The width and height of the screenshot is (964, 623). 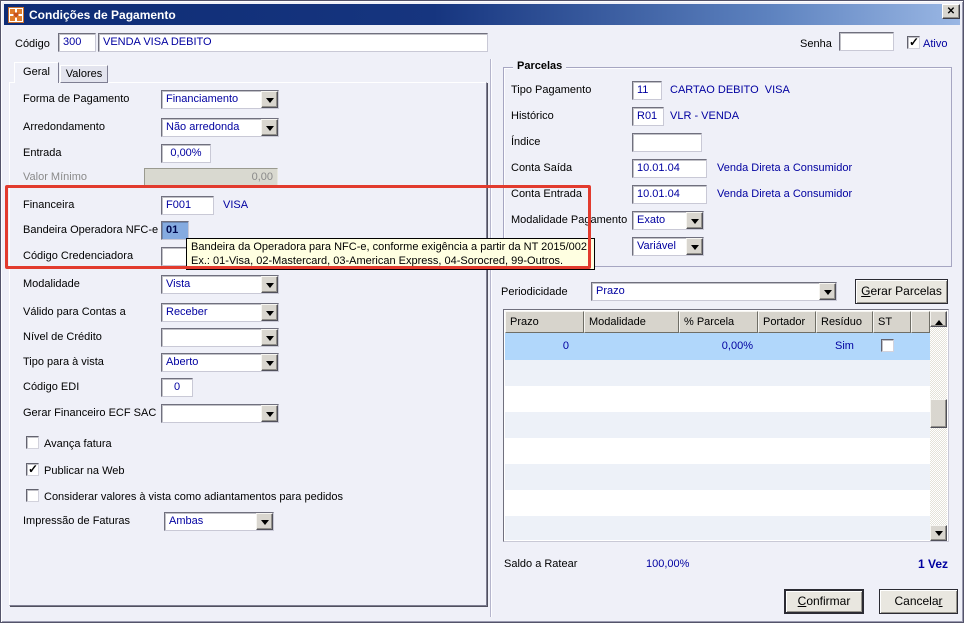 I want to click on historico-label: Histórico, so click(x=532, y=116).